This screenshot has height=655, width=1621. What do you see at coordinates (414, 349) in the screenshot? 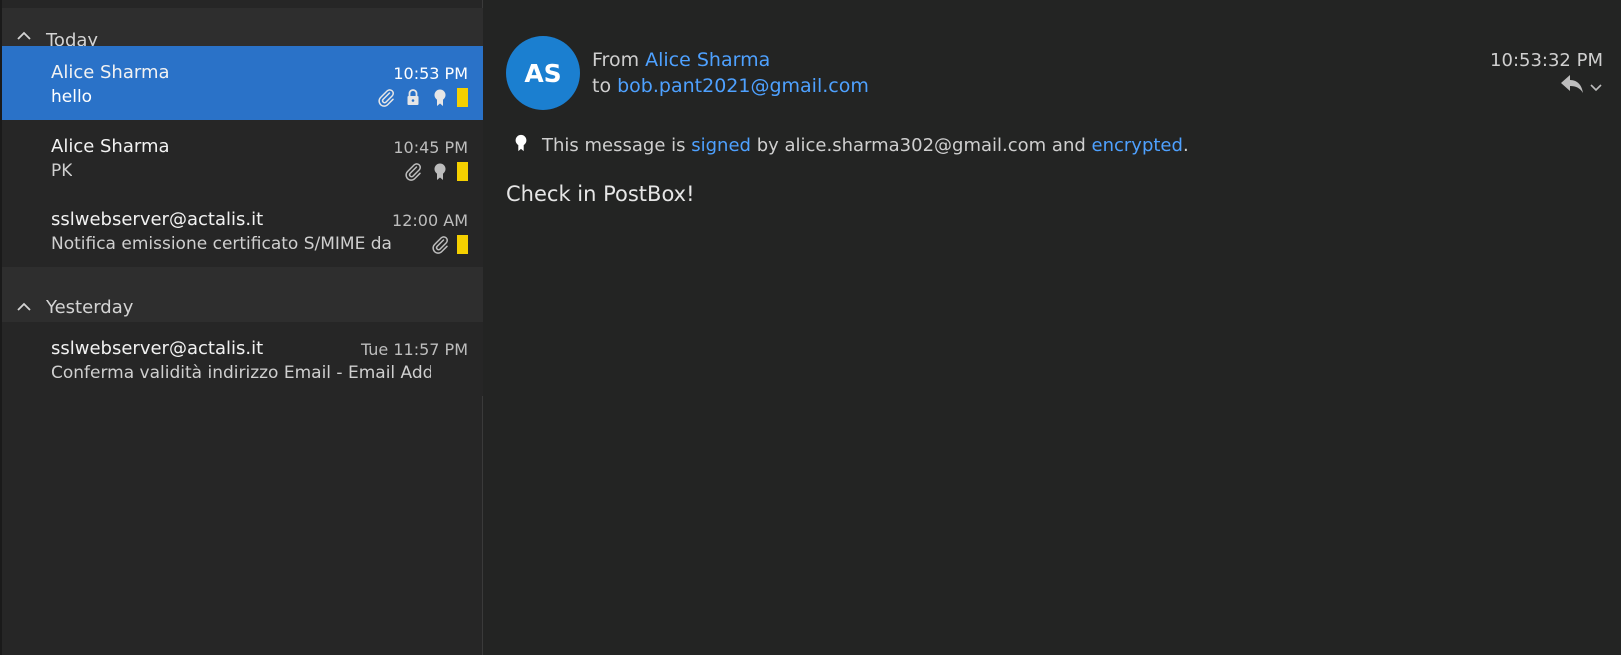
I see `message-time: Tue 11:57 PM` at bounding box center [414, 349].